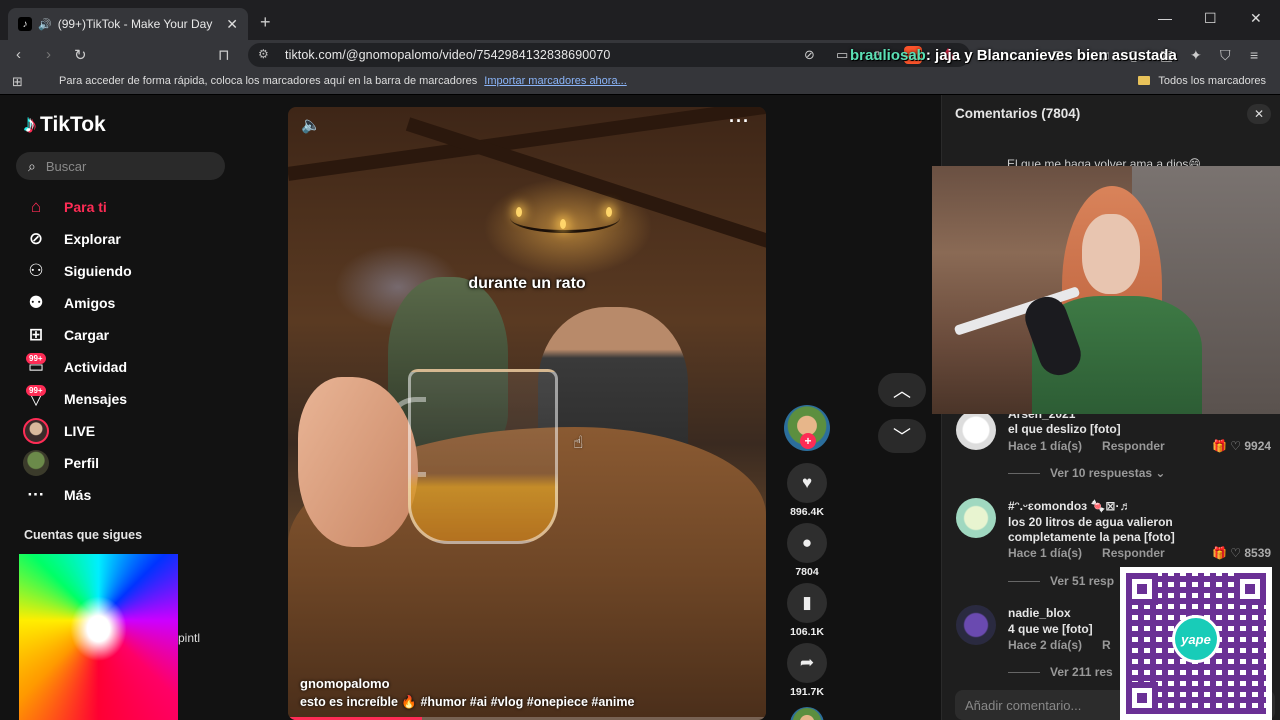  Describe the element at coordinates (807, 713) in the screenshot. I see `music-disc-avatar` at that location.